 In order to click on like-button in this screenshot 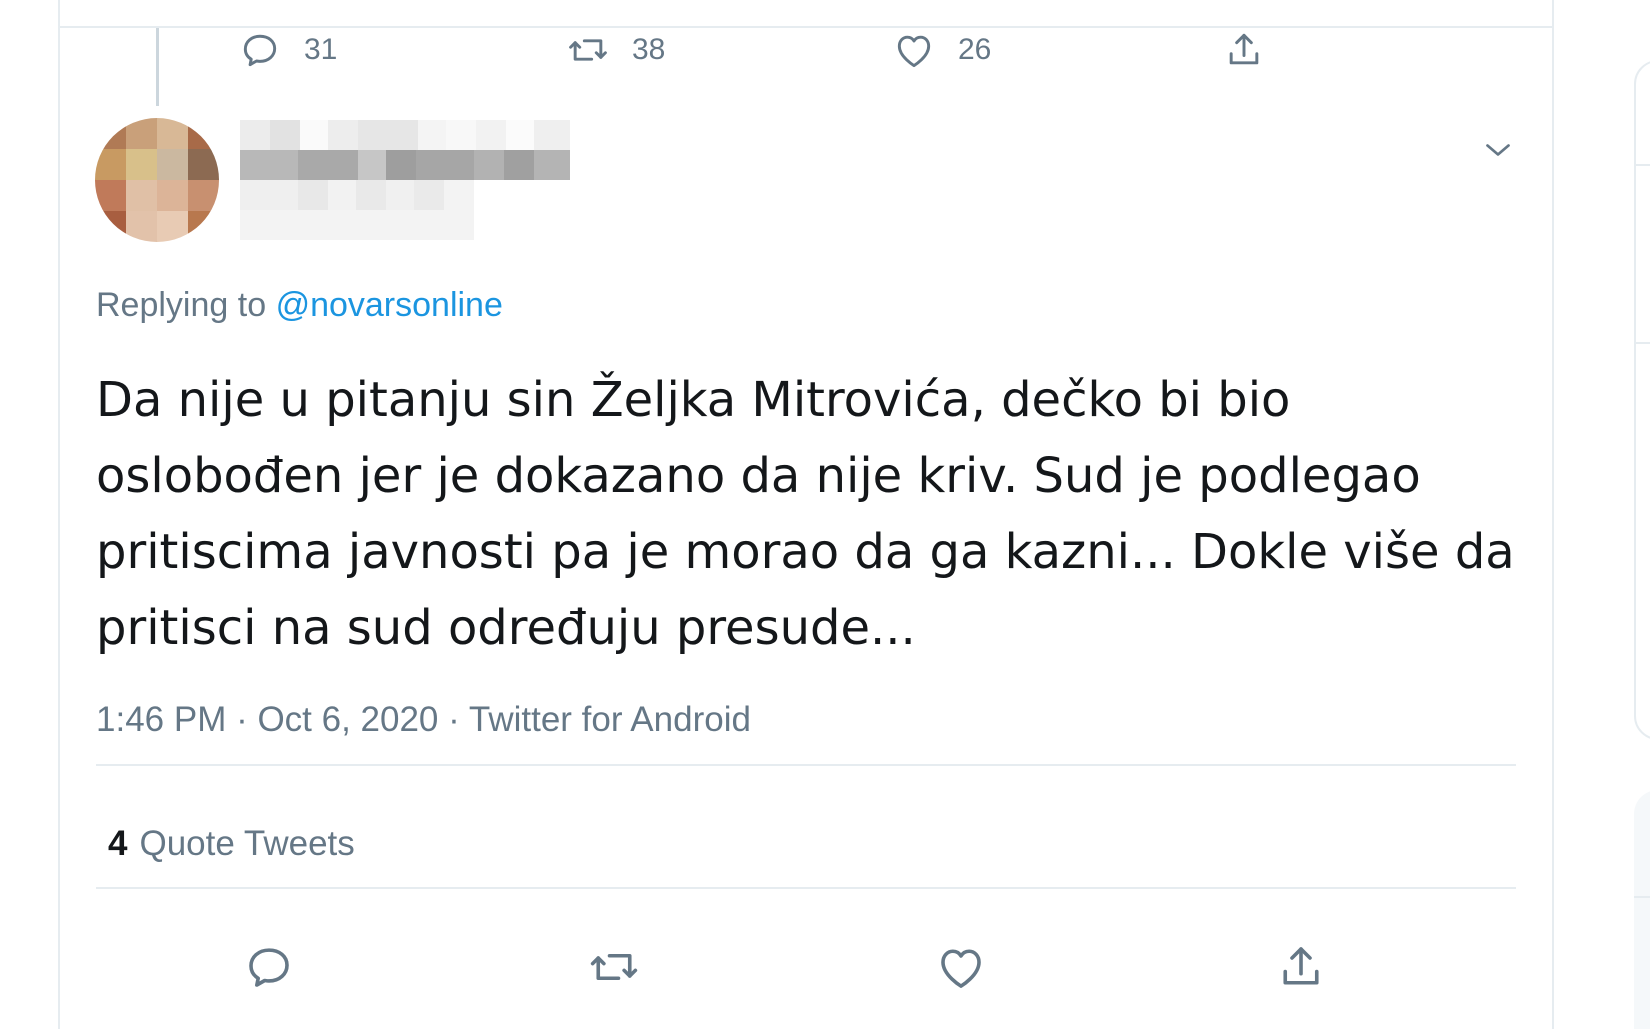, I will do `click(961, 967)`.